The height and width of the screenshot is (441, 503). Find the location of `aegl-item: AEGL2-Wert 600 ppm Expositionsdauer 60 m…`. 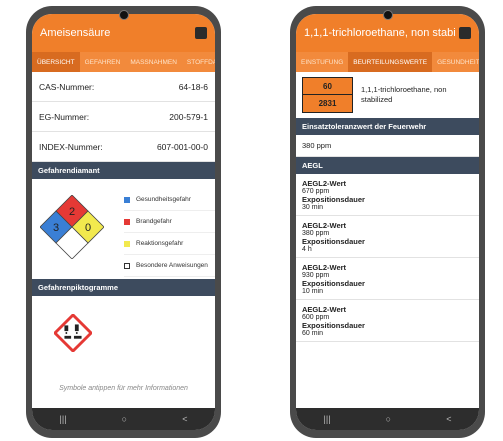

aegl-item: AEGL2-Wert 600 ppm Expositionsdauer 60 m… is located at coordinates (387, 321).